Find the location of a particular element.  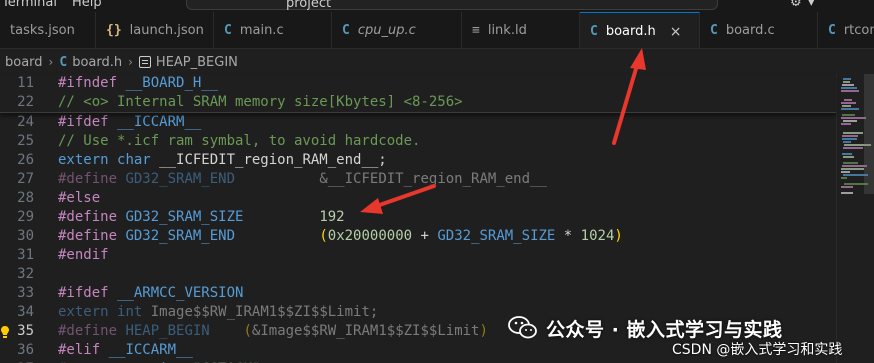

tab-link-ld: ≡ link.ld is located at coordinates (521, 30).